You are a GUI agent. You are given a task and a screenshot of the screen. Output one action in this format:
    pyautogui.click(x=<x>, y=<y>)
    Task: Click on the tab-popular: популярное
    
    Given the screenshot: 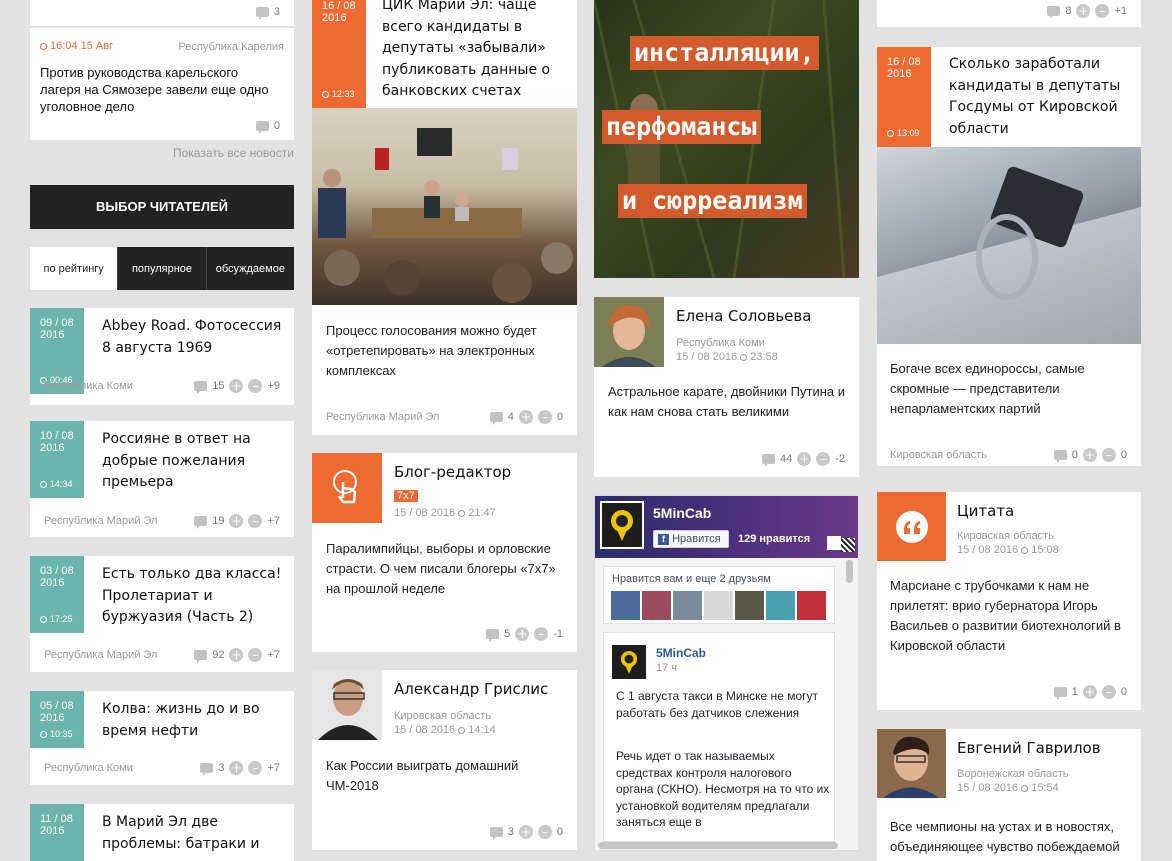 What is the action you would take?
    pyautogui.click(x=161, y=268)
    